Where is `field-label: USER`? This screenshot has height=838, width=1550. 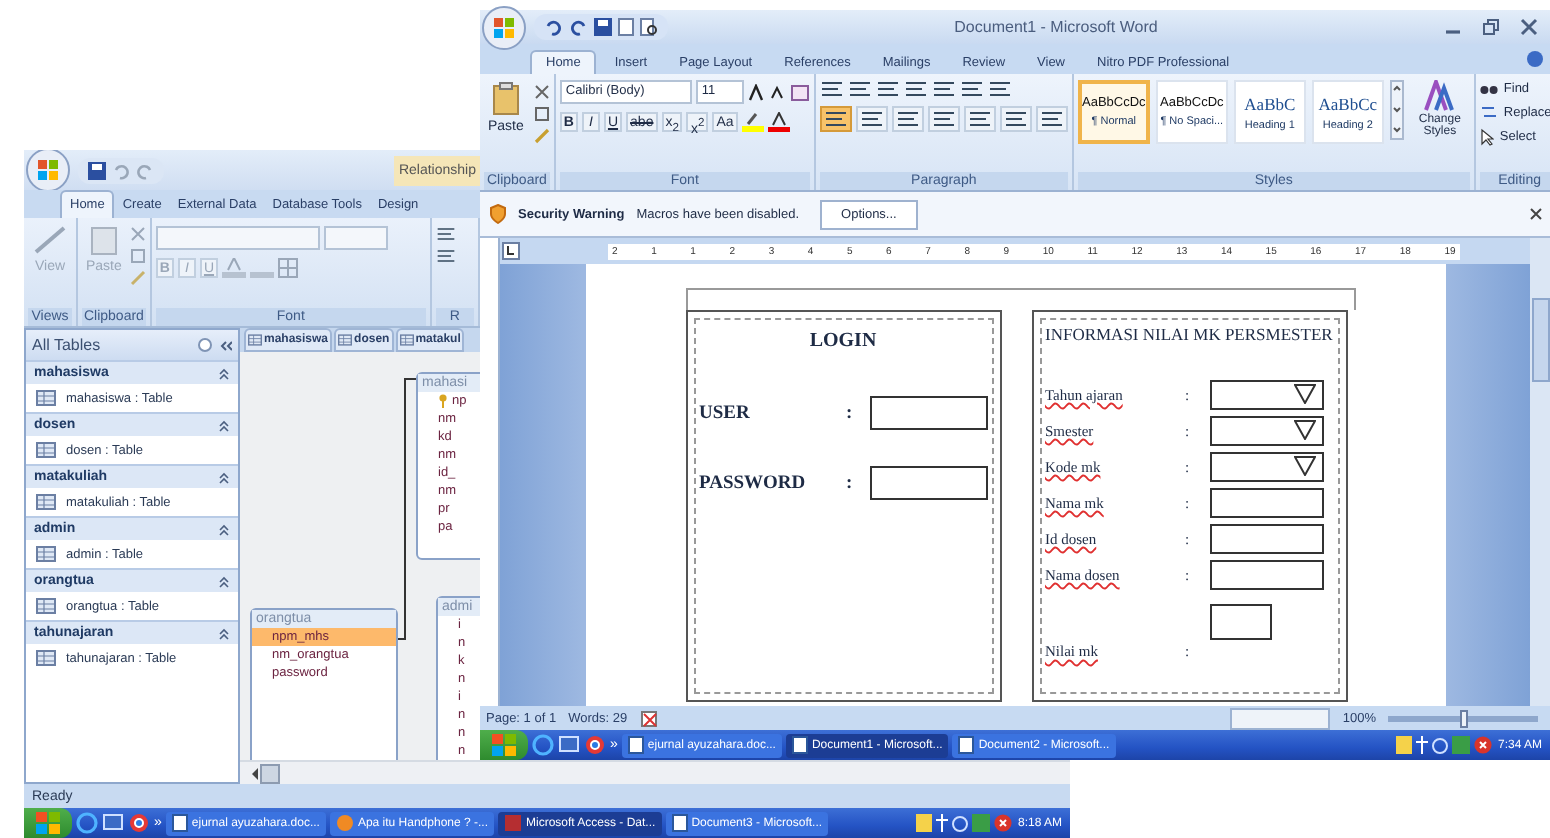 field-label: USER is located at coordinates (725, 413).